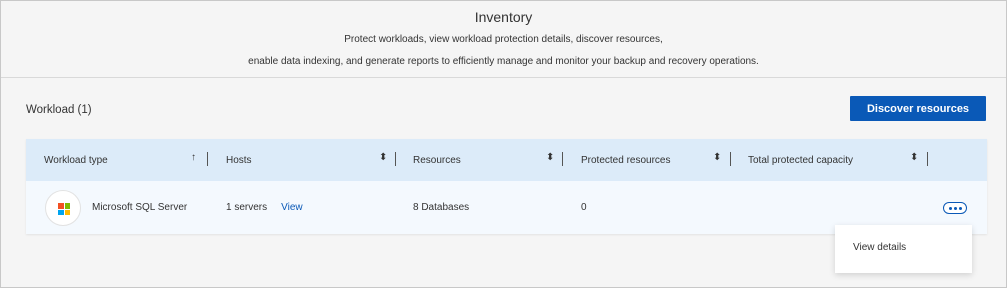  I want to click on protected-resources-cell: 0, so click(584, 207).